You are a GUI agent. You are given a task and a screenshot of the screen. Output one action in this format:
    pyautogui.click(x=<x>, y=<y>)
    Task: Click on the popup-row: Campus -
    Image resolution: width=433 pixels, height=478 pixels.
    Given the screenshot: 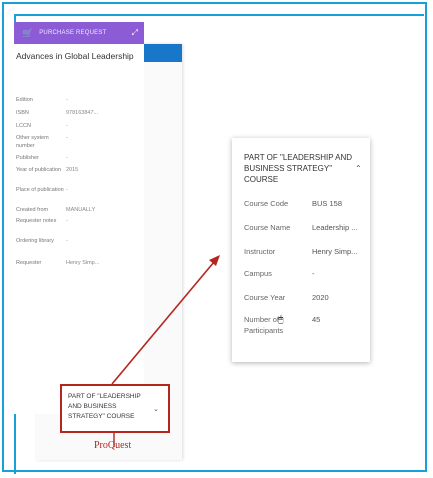 What is the action you would take?
    pyautogui.click(x=309, y=273)
    